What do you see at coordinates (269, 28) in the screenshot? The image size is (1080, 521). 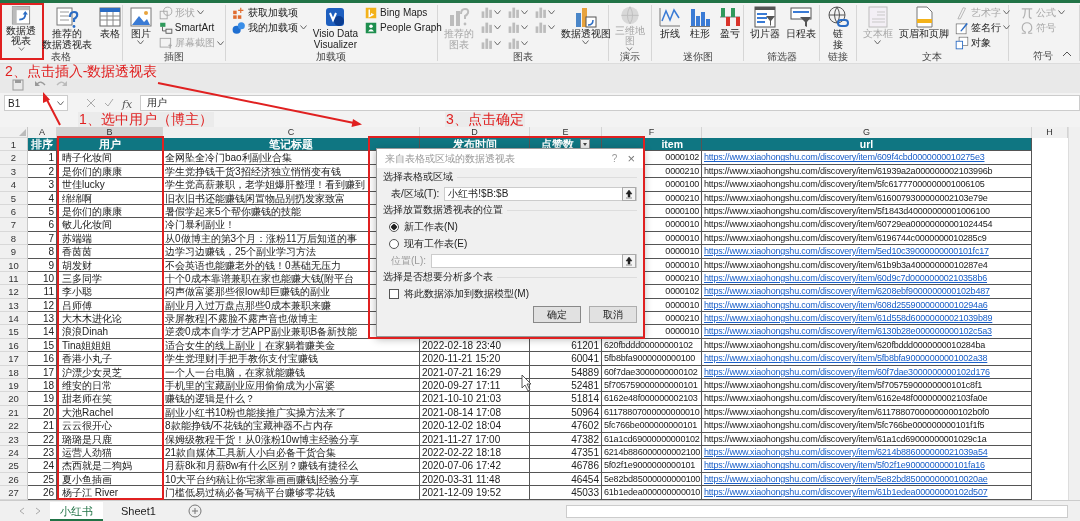 I see `ribbon-button: 我的加载项` at bounding box center [269, 28].